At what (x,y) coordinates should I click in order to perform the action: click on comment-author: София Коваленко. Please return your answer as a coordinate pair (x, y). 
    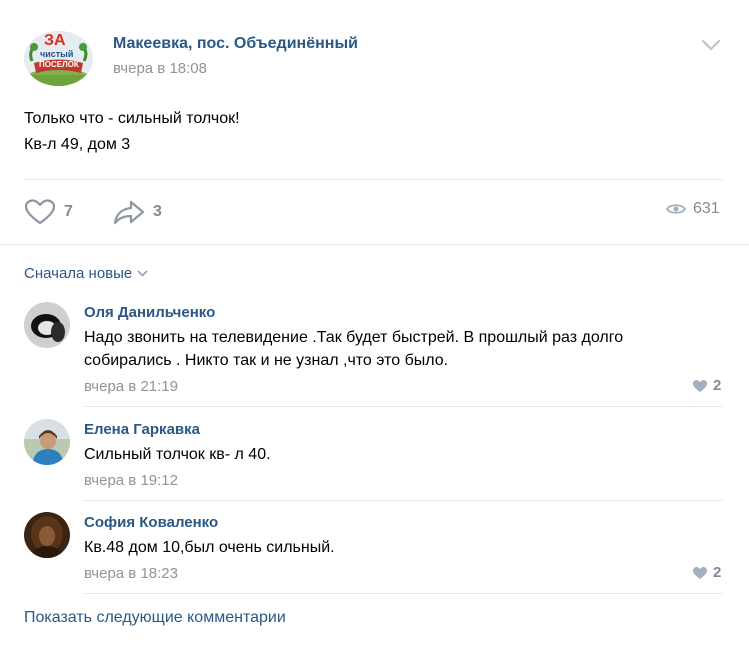
    Looking at the image, I should click on (151, 522).